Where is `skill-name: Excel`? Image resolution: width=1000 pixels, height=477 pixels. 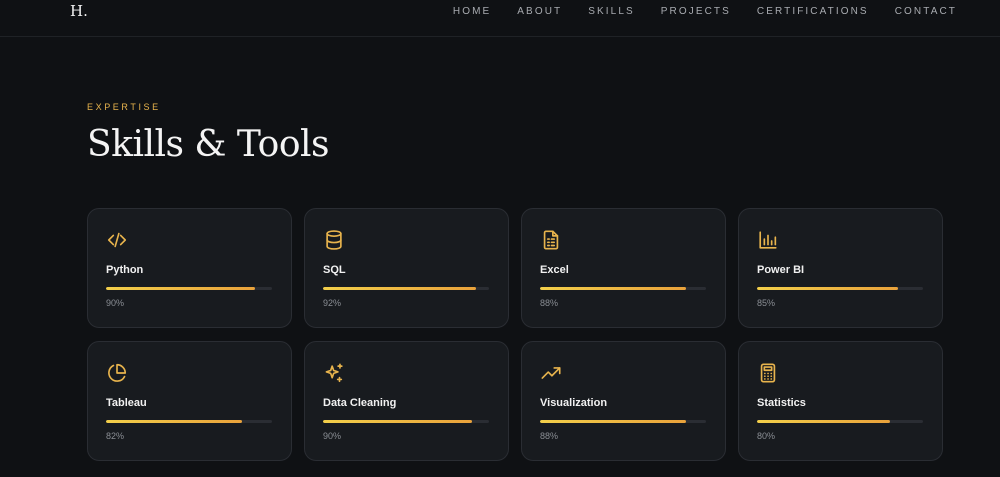 skill-name: Excel is located at coordinates (554, 270).